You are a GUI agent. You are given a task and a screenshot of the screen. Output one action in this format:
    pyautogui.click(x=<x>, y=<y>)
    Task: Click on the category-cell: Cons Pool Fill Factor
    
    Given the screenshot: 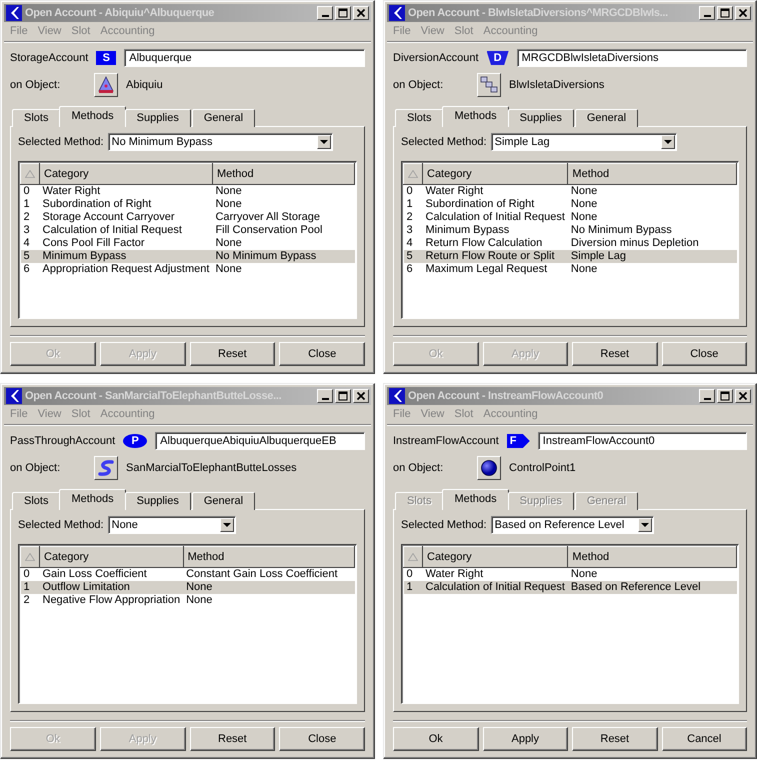 What is the action you would take?
    pyautogui.click(x=126, y=243)
    